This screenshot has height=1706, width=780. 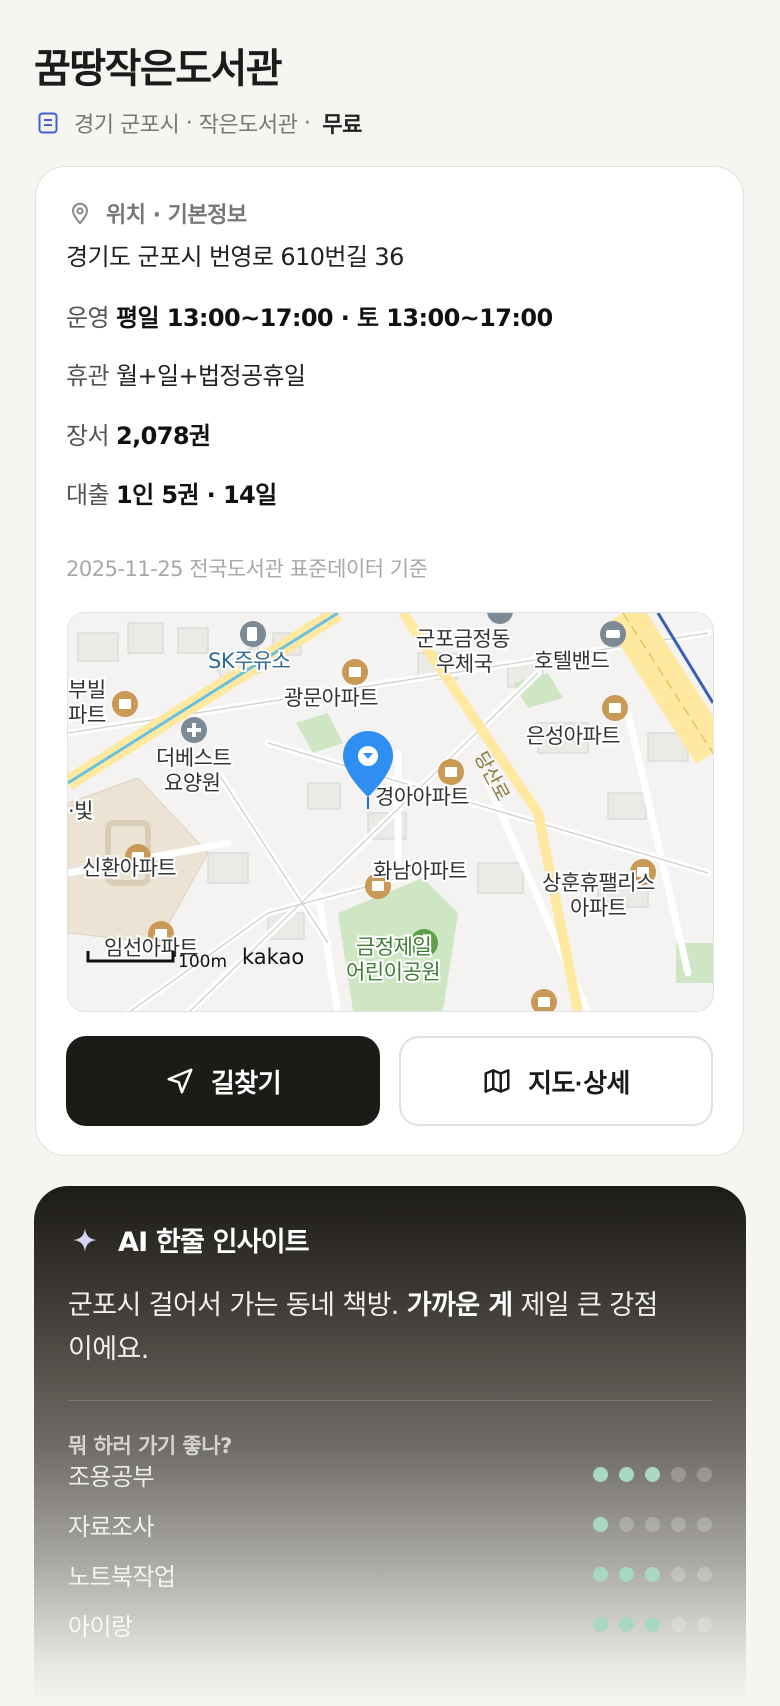 I want to click on map-label-best1: 더베스트, so click(x=193, y=758).